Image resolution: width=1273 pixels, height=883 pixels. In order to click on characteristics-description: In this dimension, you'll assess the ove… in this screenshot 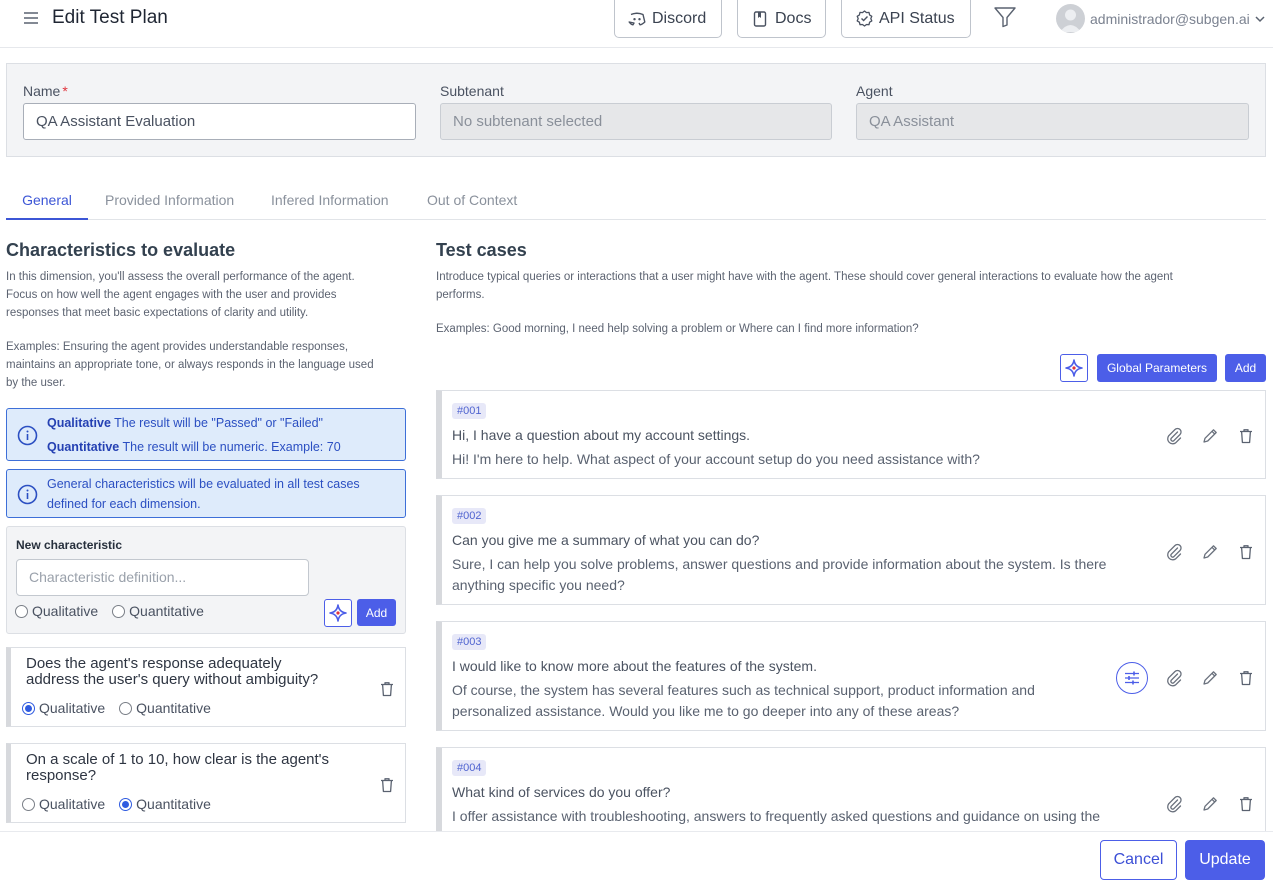, I will do `click(190, 330)`.